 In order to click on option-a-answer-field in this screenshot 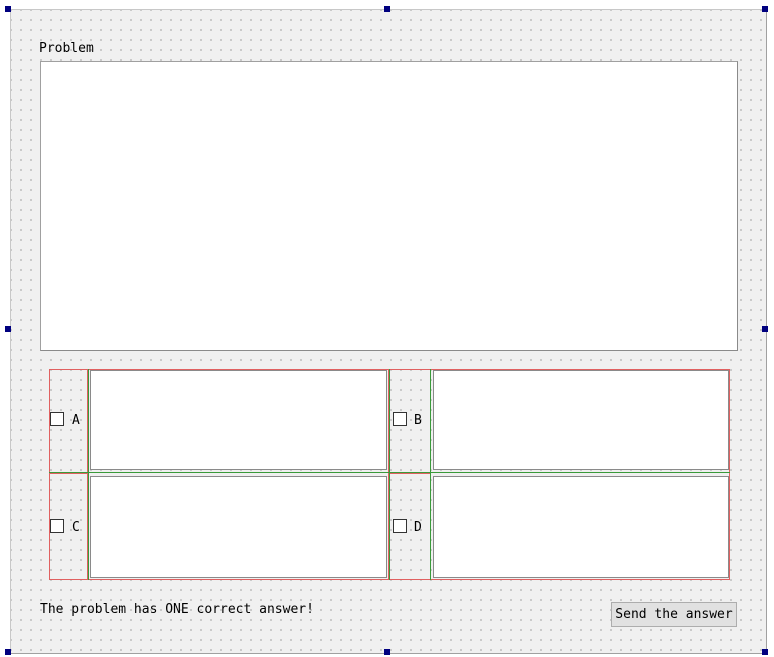, I will do `click(238, 420)`.